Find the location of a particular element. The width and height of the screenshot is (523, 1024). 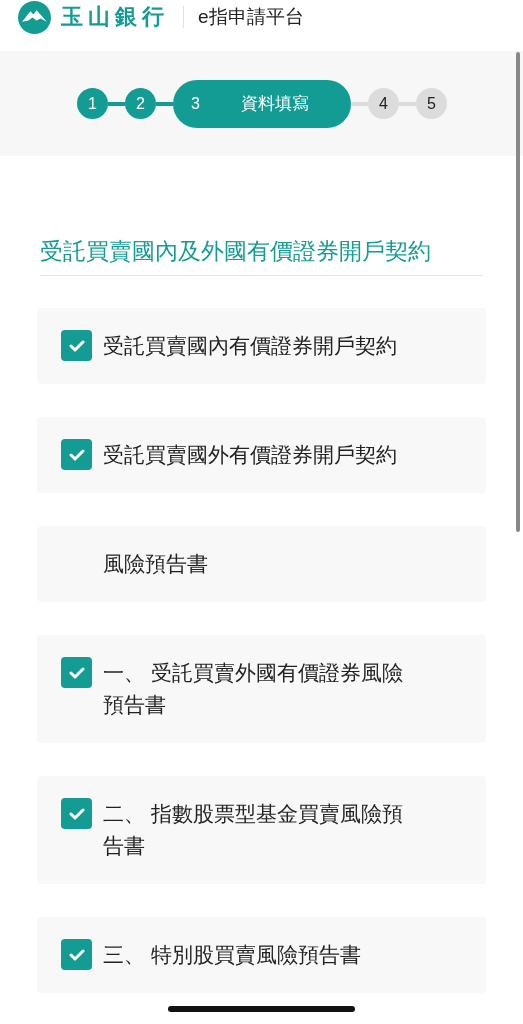

agreement-label: 受託買賣國外有價證券開戶契約 is located at coordinates (250, 455).